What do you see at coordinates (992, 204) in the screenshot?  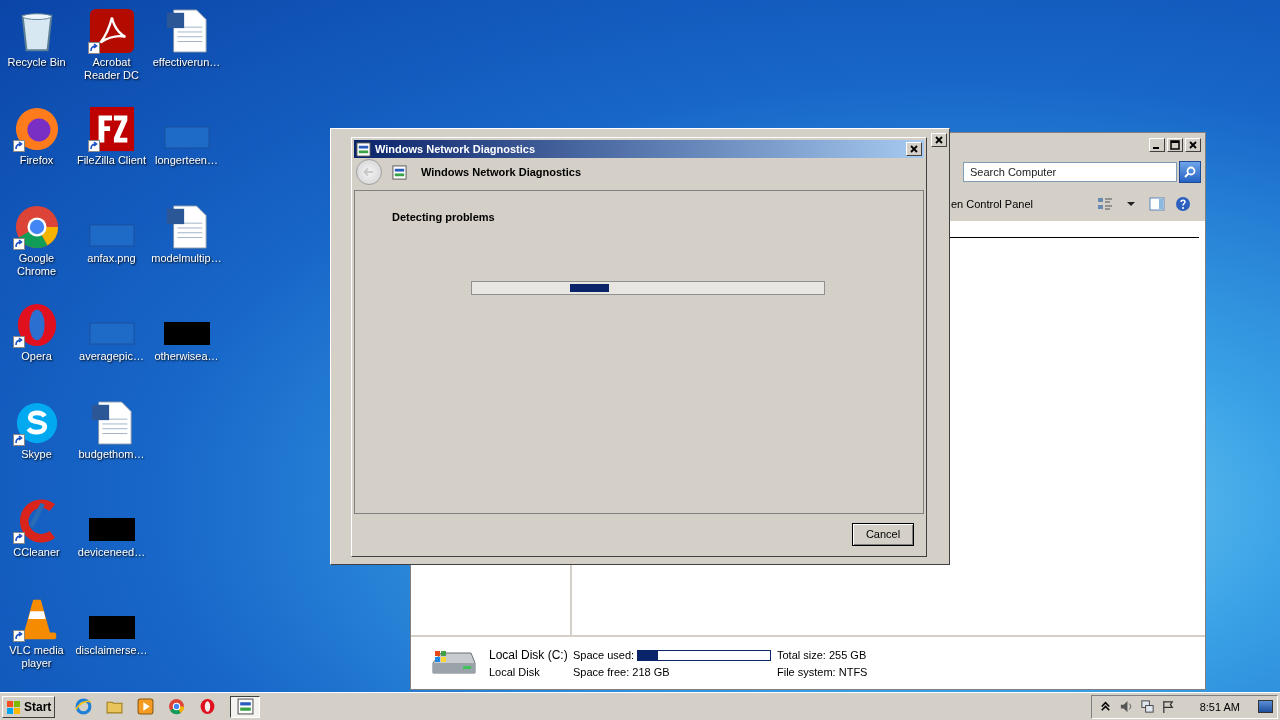 I see `open-control-panel-button: en Control Panel` at bounding box center [992, 204].